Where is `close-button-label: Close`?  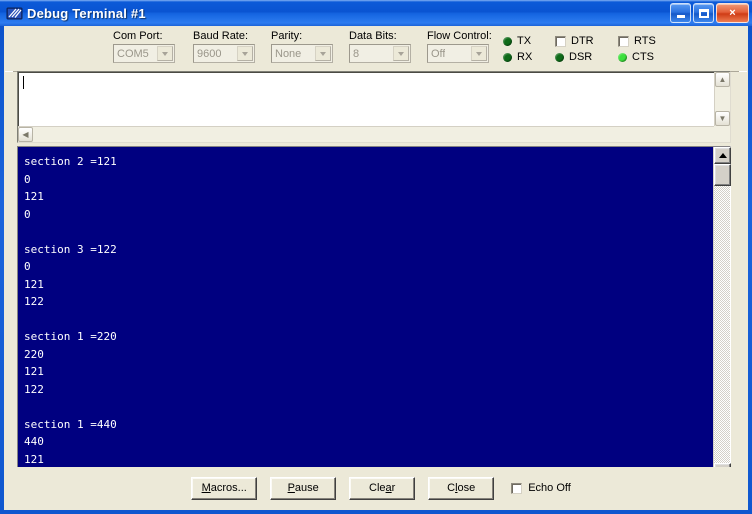
close-button-label: Close is located at coordinates (461, 488).